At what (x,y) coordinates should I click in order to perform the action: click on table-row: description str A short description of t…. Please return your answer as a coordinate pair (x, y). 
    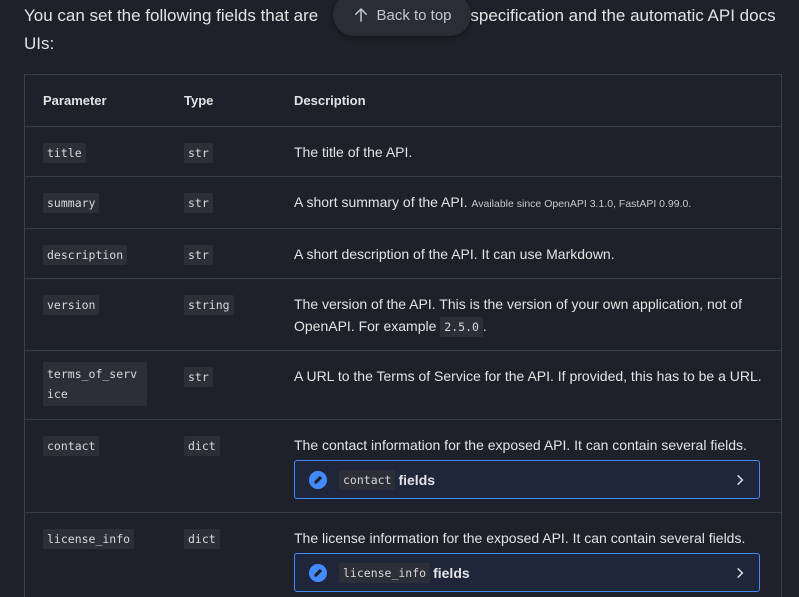
    Looking at the image, I should click on (403, 253).